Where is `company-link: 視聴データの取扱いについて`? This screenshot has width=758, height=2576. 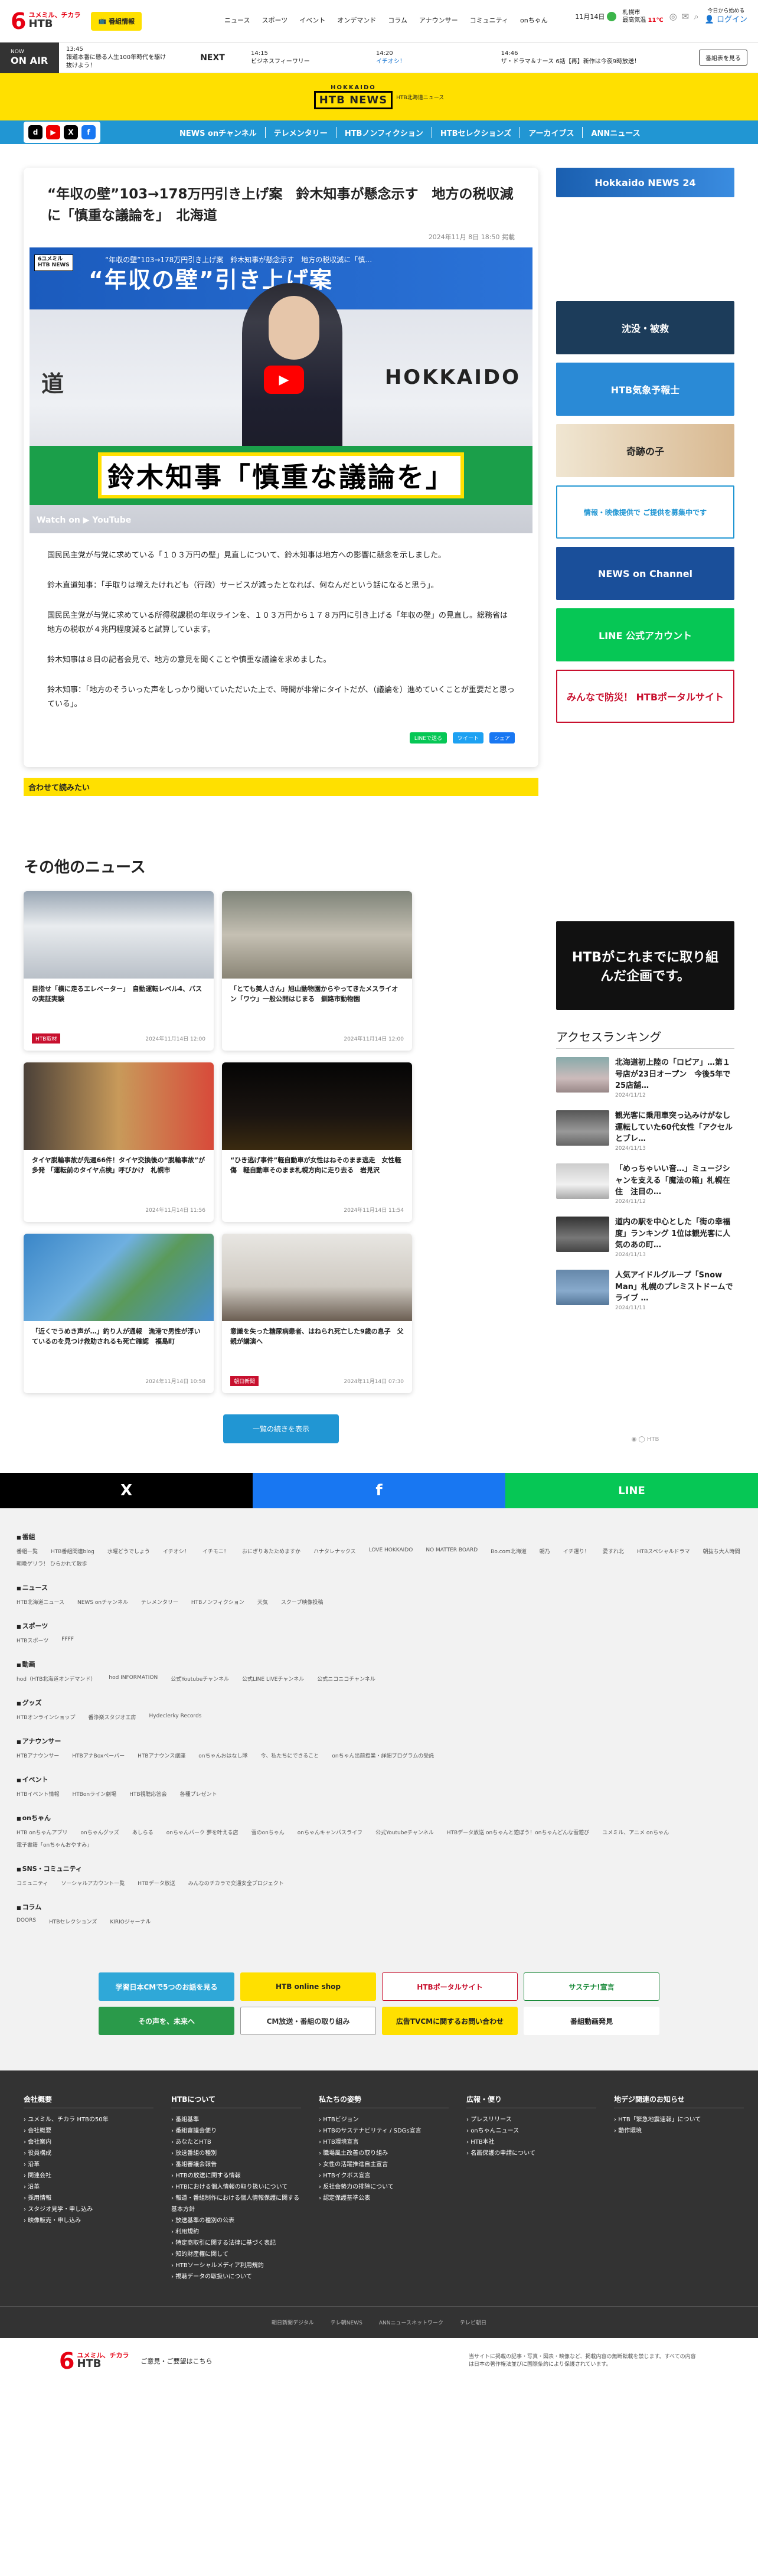
company-link: 視聴データの取扱いについて is located at coordinates (236, 2277).